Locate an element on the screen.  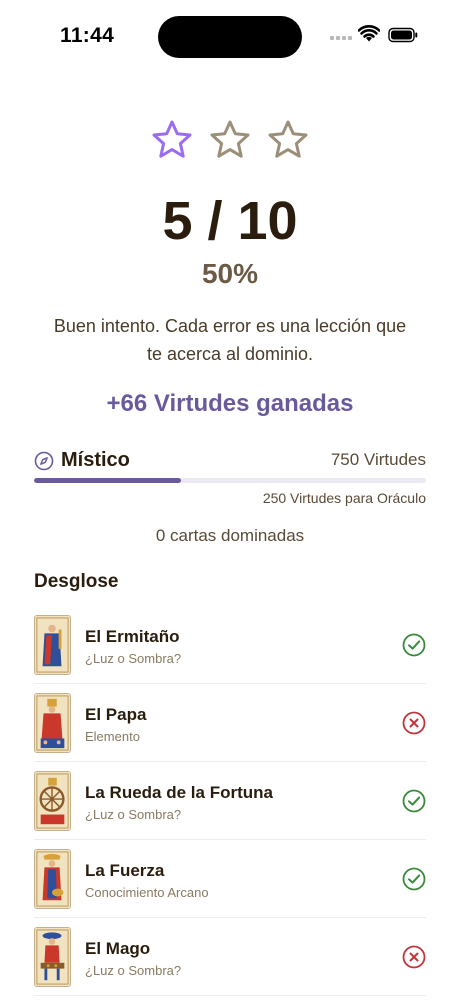
card-name: El Mago is located at coordinates (118, 948).